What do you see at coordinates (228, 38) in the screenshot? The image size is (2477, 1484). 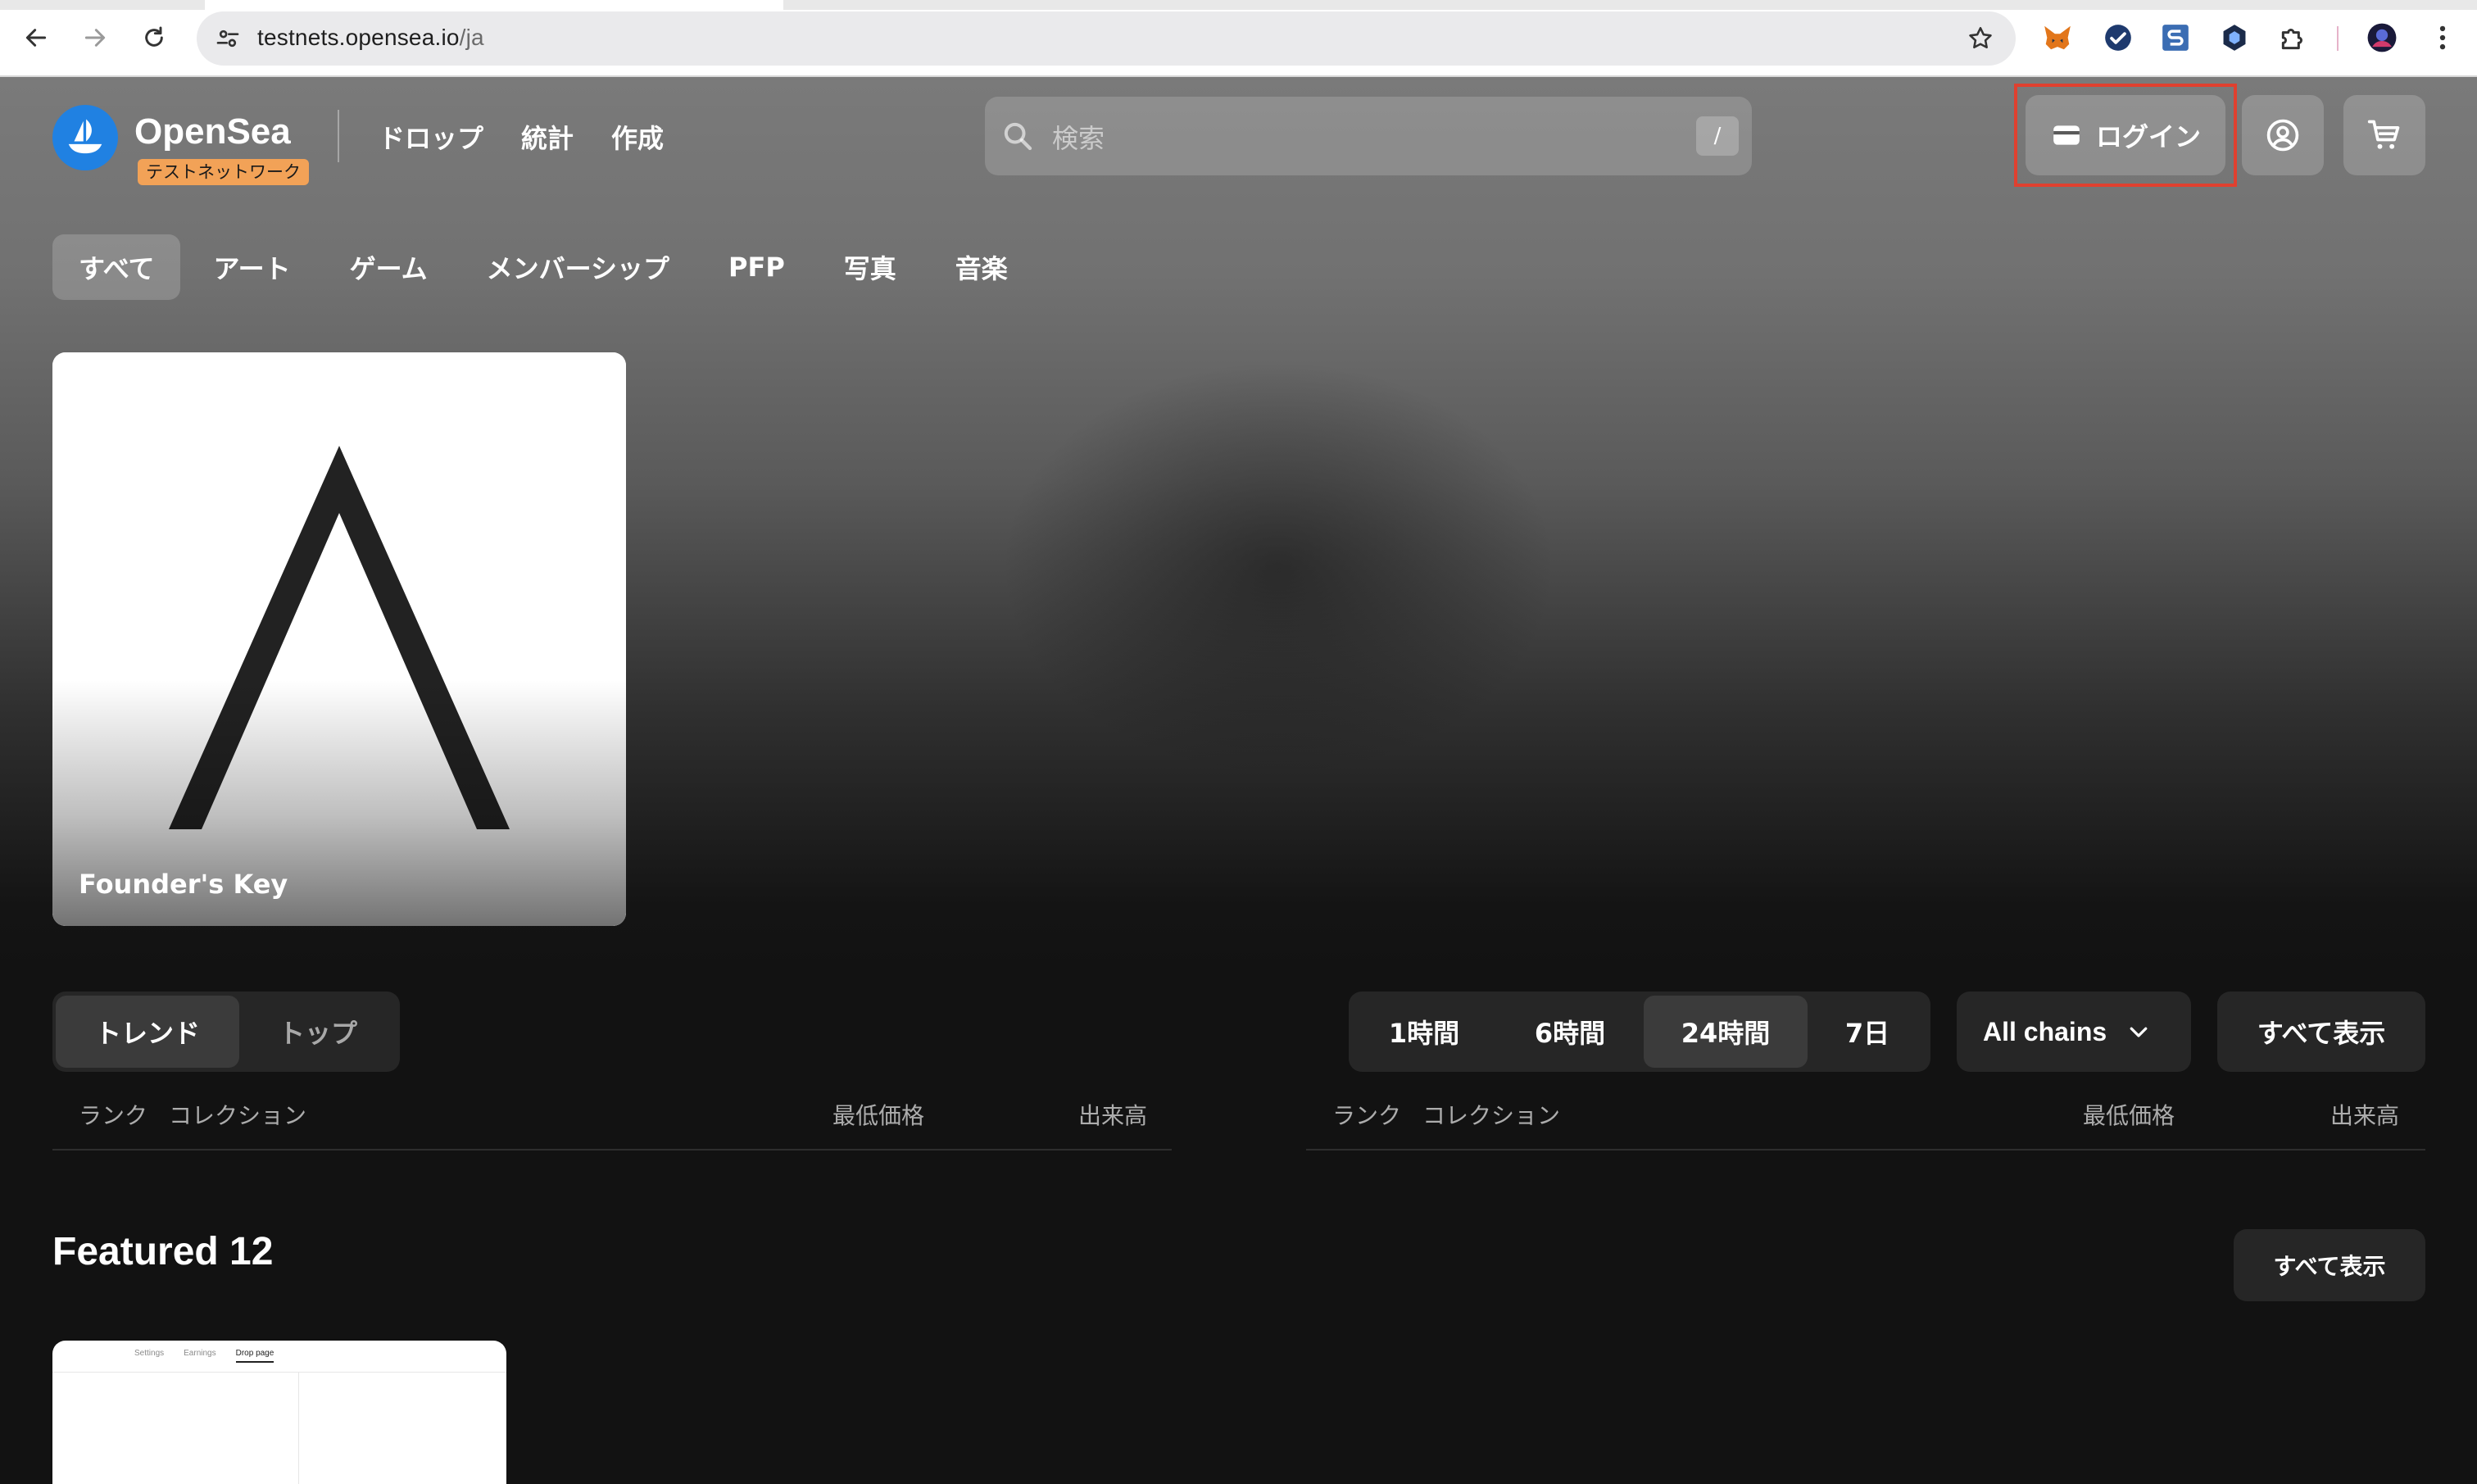 I see `site-settings-icon` at bounding box center [228, 38].